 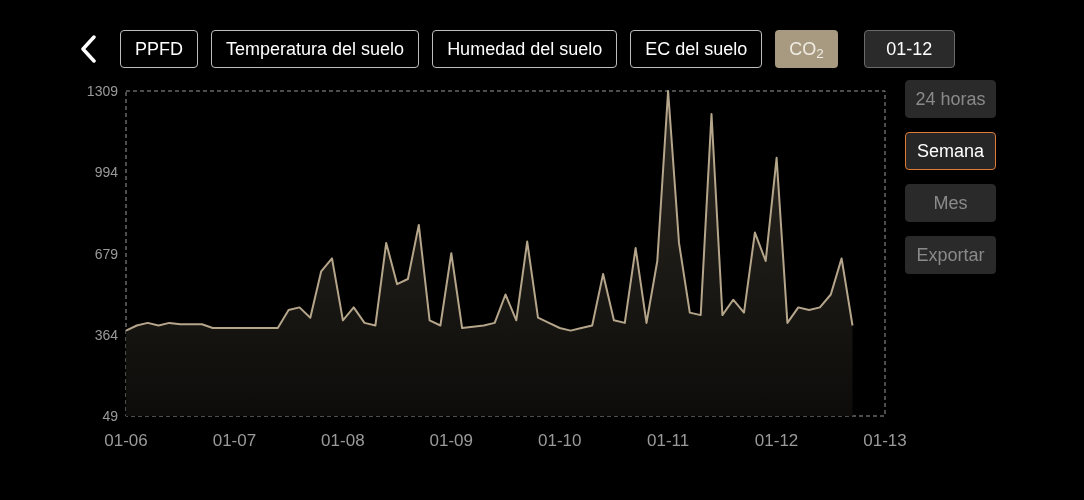 What do you see at coordinates (106, 172) in the screenshot?
I see `y-tick-label: 994` at bounding box center [106, 172].